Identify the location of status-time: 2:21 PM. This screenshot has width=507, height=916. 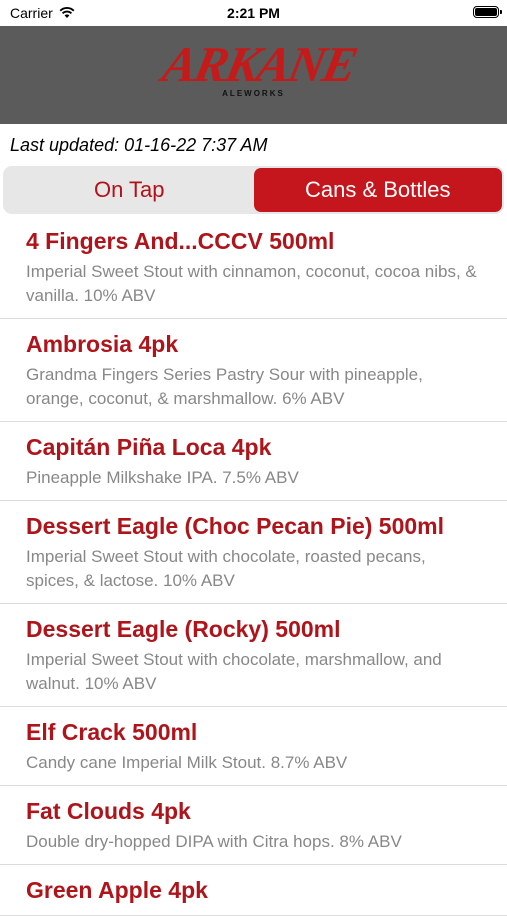
(253, 13).